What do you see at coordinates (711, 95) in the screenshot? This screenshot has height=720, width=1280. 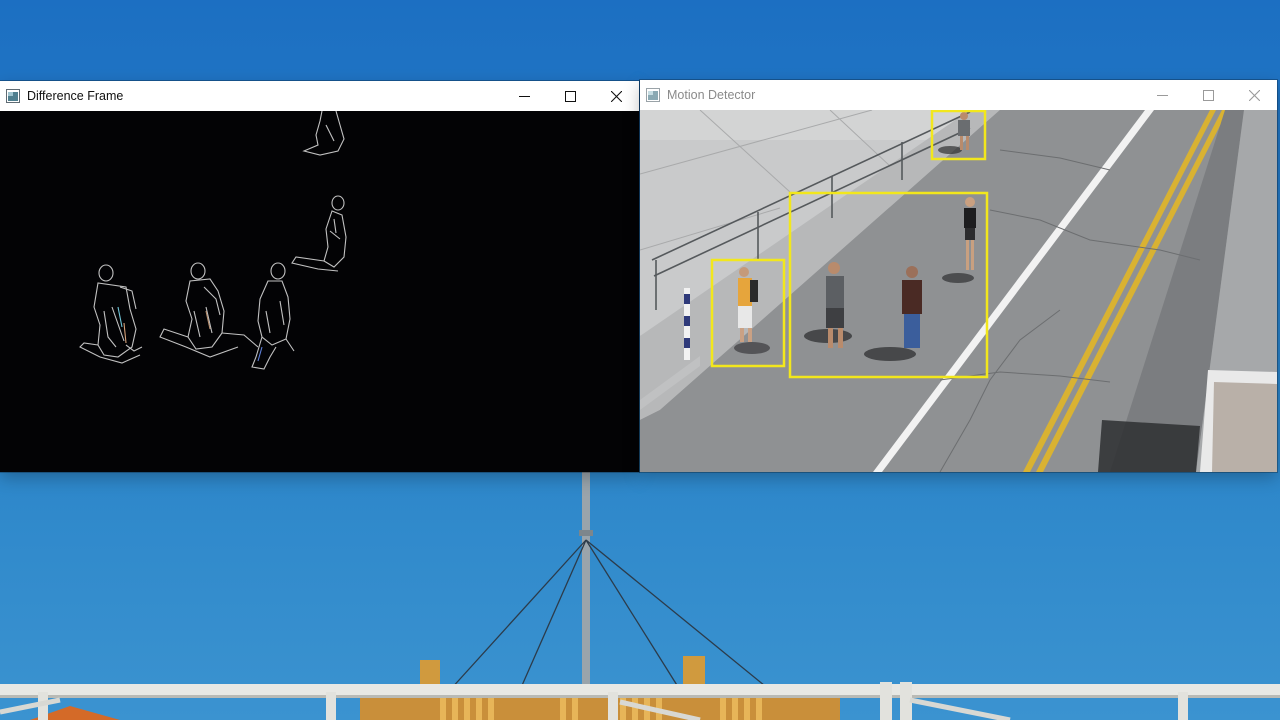 I see `window-title: Motion Detector` at bounding box center [711, 95].